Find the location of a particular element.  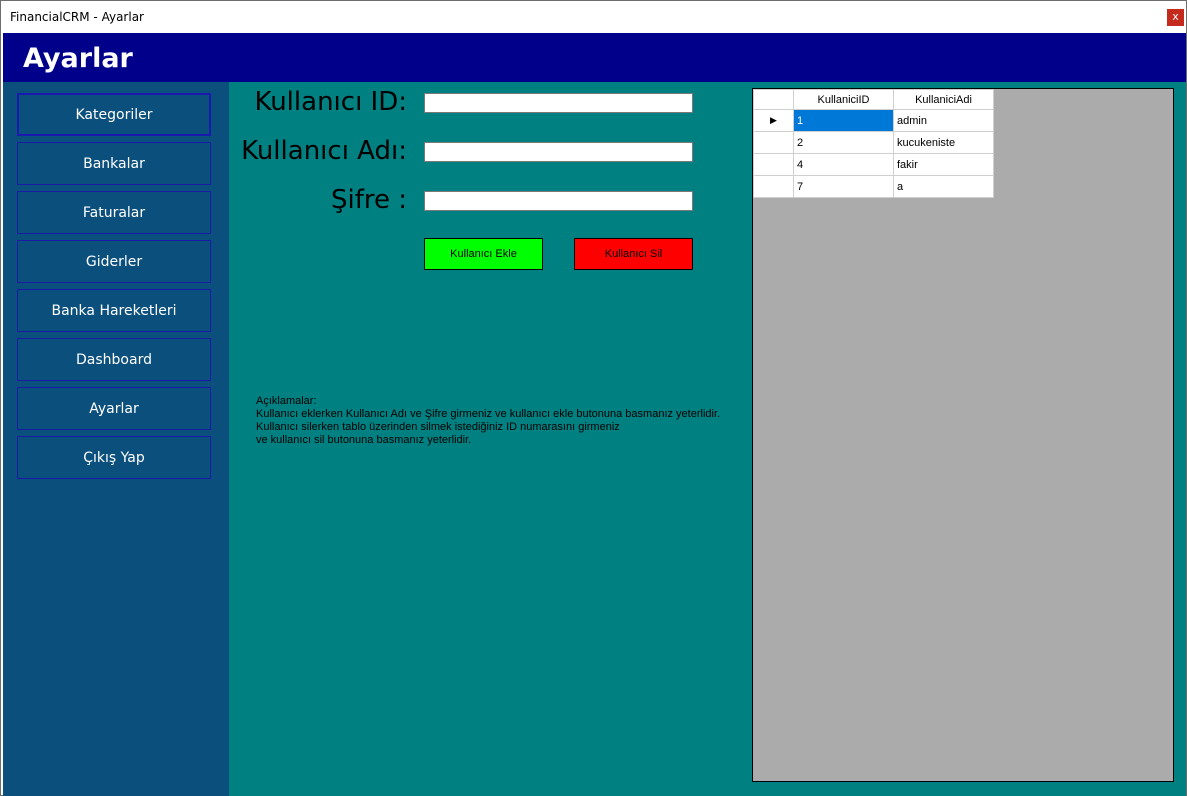

sidebar-item-banka-hareketleri: Banka Hareketleri is located at coordinates (114, 310).